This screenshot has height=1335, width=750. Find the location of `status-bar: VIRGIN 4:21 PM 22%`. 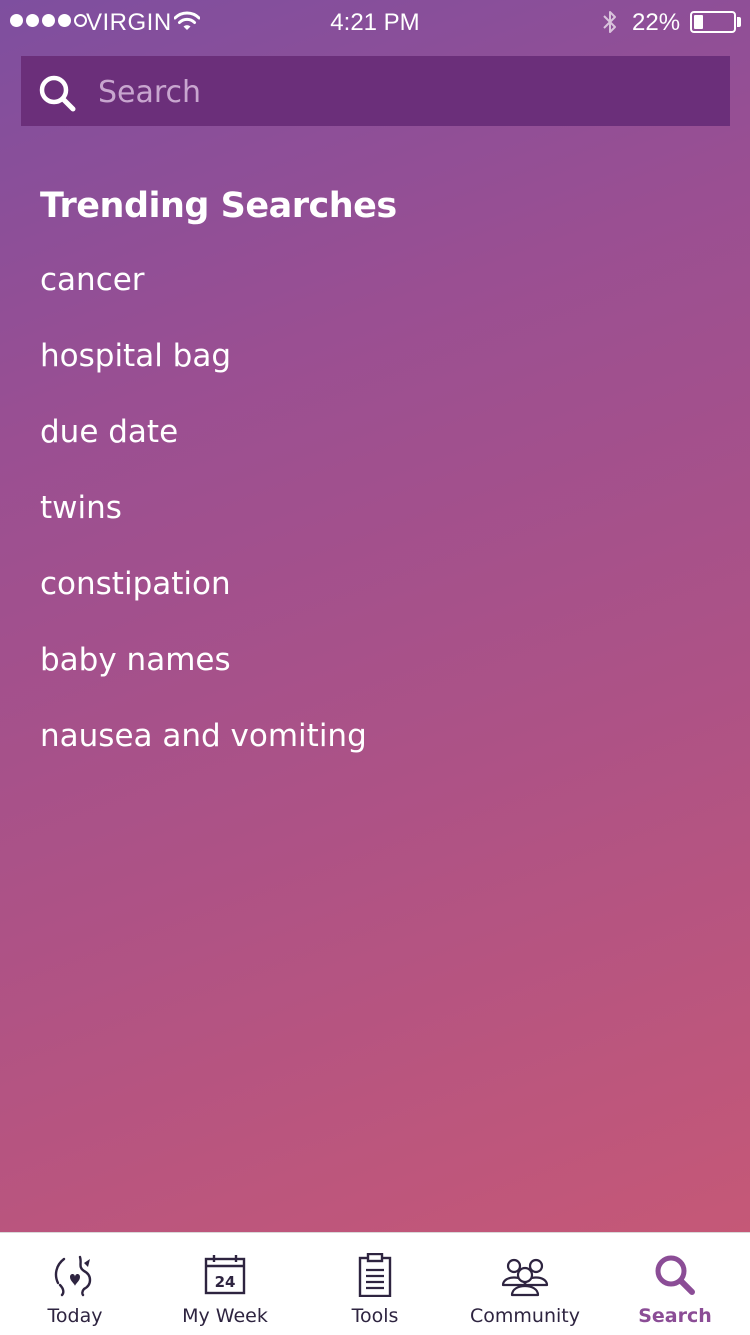

status-bar: VIRGIN 4:21 PM 22% is located at coordinates (375, 22).